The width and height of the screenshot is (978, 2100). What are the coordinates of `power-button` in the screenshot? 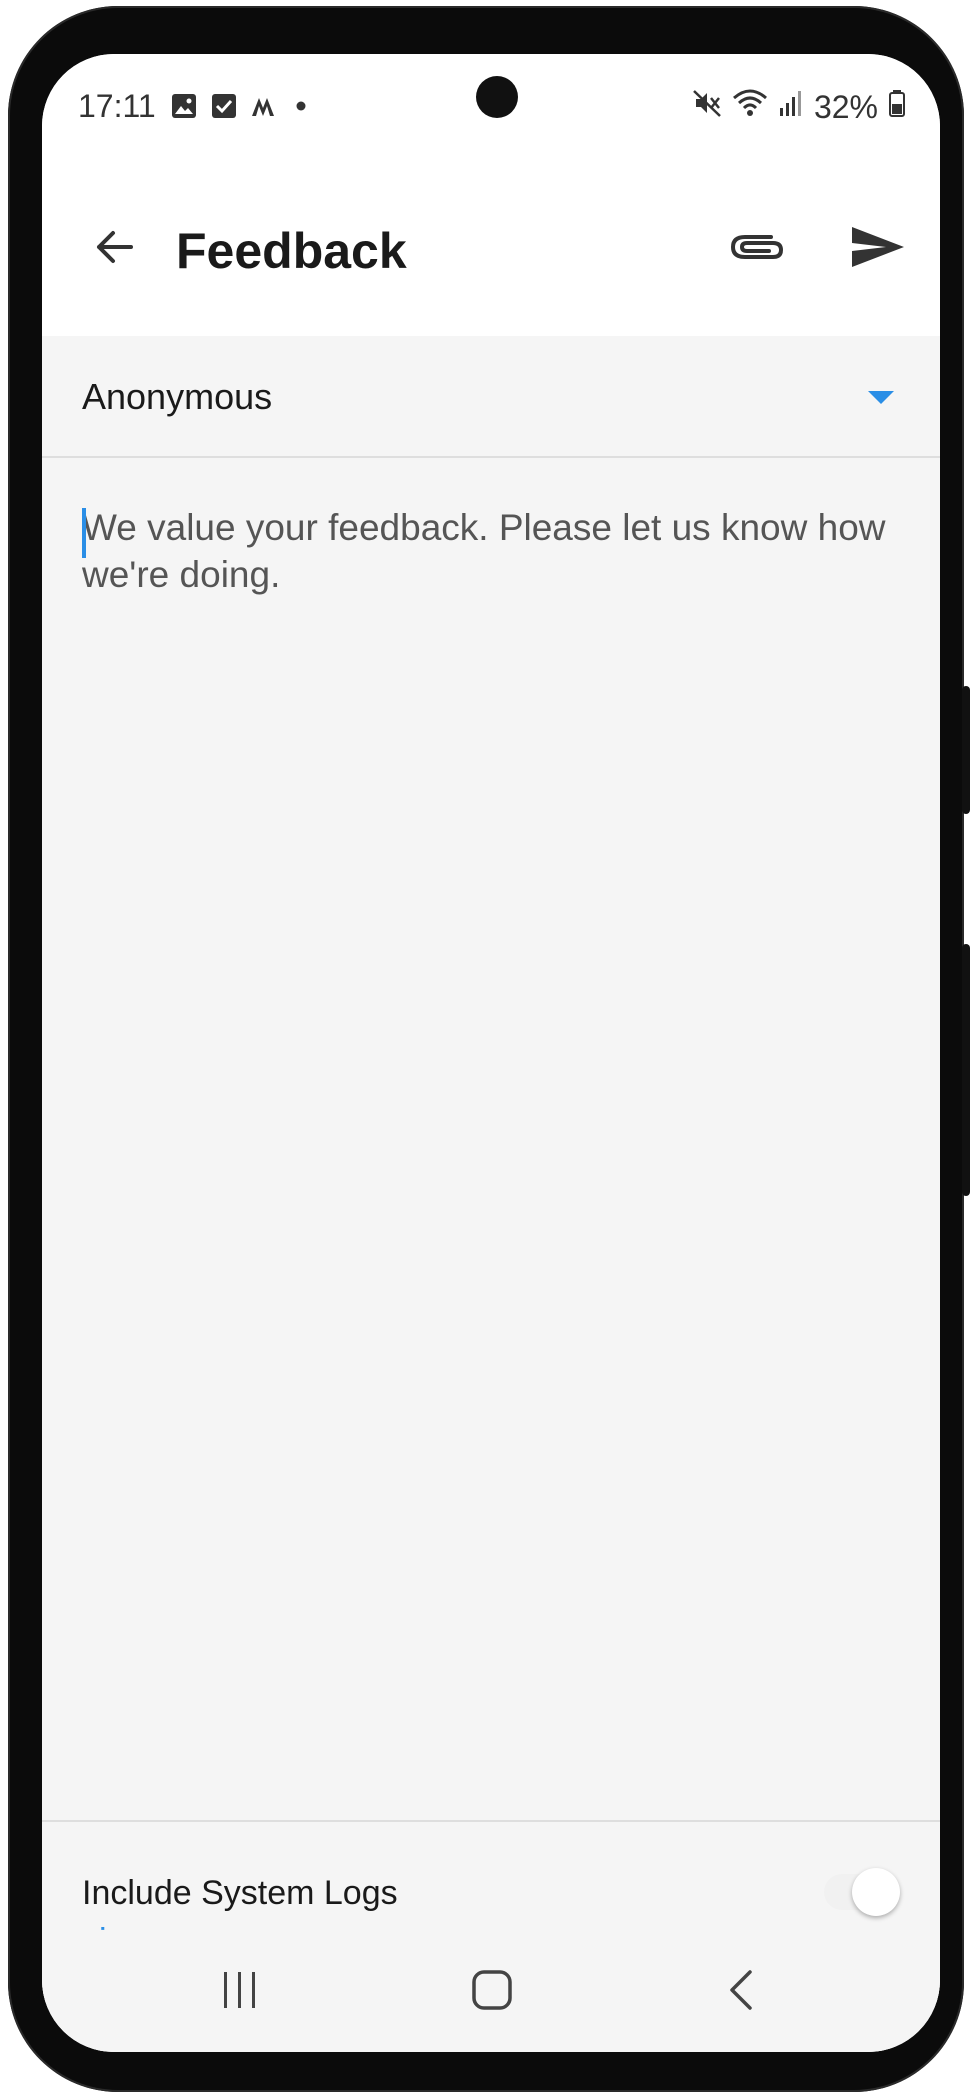 It's located at (966, 1070).